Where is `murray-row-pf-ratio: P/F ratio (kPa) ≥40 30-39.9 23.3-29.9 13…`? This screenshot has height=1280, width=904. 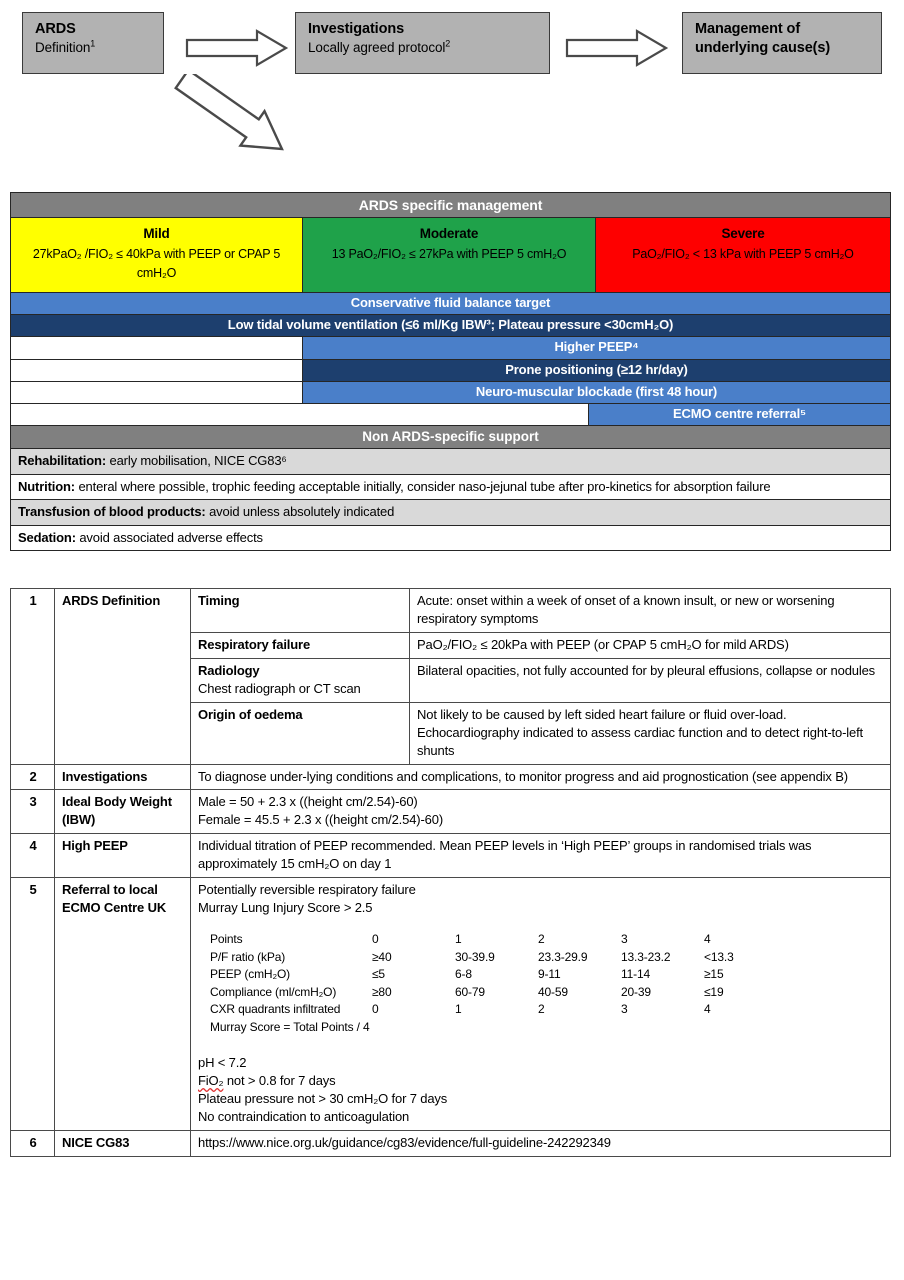
murray-row-pf-ratio: P/F ratio (kPa) ≥40 30-39.9 23.3-29.9 13… is located at coordinates (498, 958).